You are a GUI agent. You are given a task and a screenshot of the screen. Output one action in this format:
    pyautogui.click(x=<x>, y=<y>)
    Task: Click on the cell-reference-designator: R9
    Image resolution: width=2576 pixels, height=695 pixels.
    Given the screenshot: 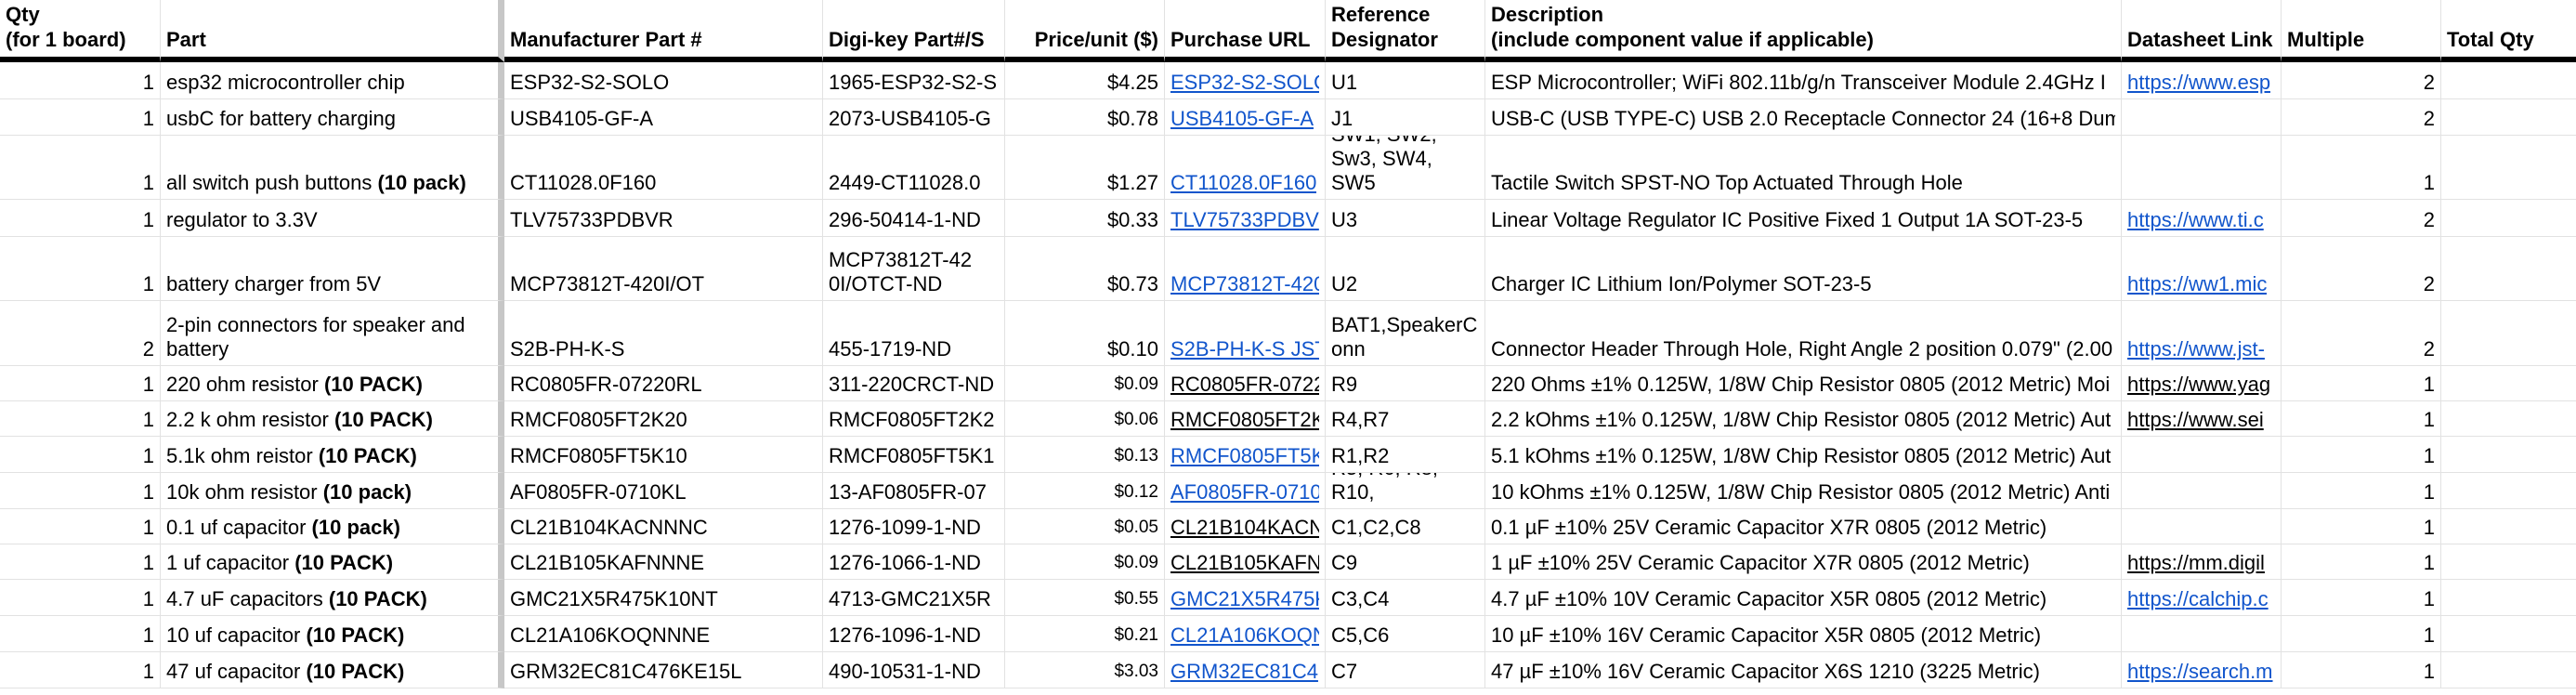 What is the action you would take?
    pyautogui.click(x=1406, y=383)
    